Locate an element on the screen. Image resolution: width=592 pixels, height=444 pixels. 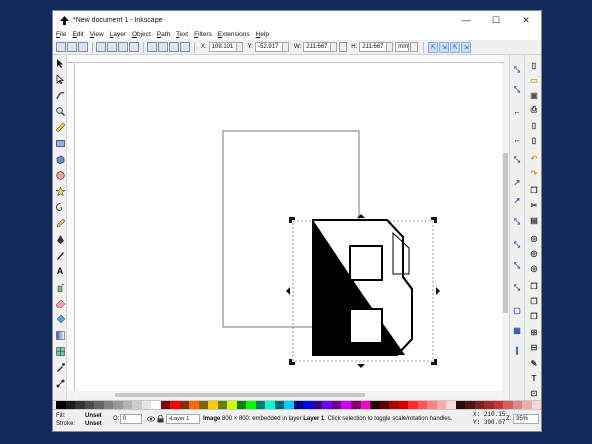
menu-object: Object is located at coordinates (141, 34).